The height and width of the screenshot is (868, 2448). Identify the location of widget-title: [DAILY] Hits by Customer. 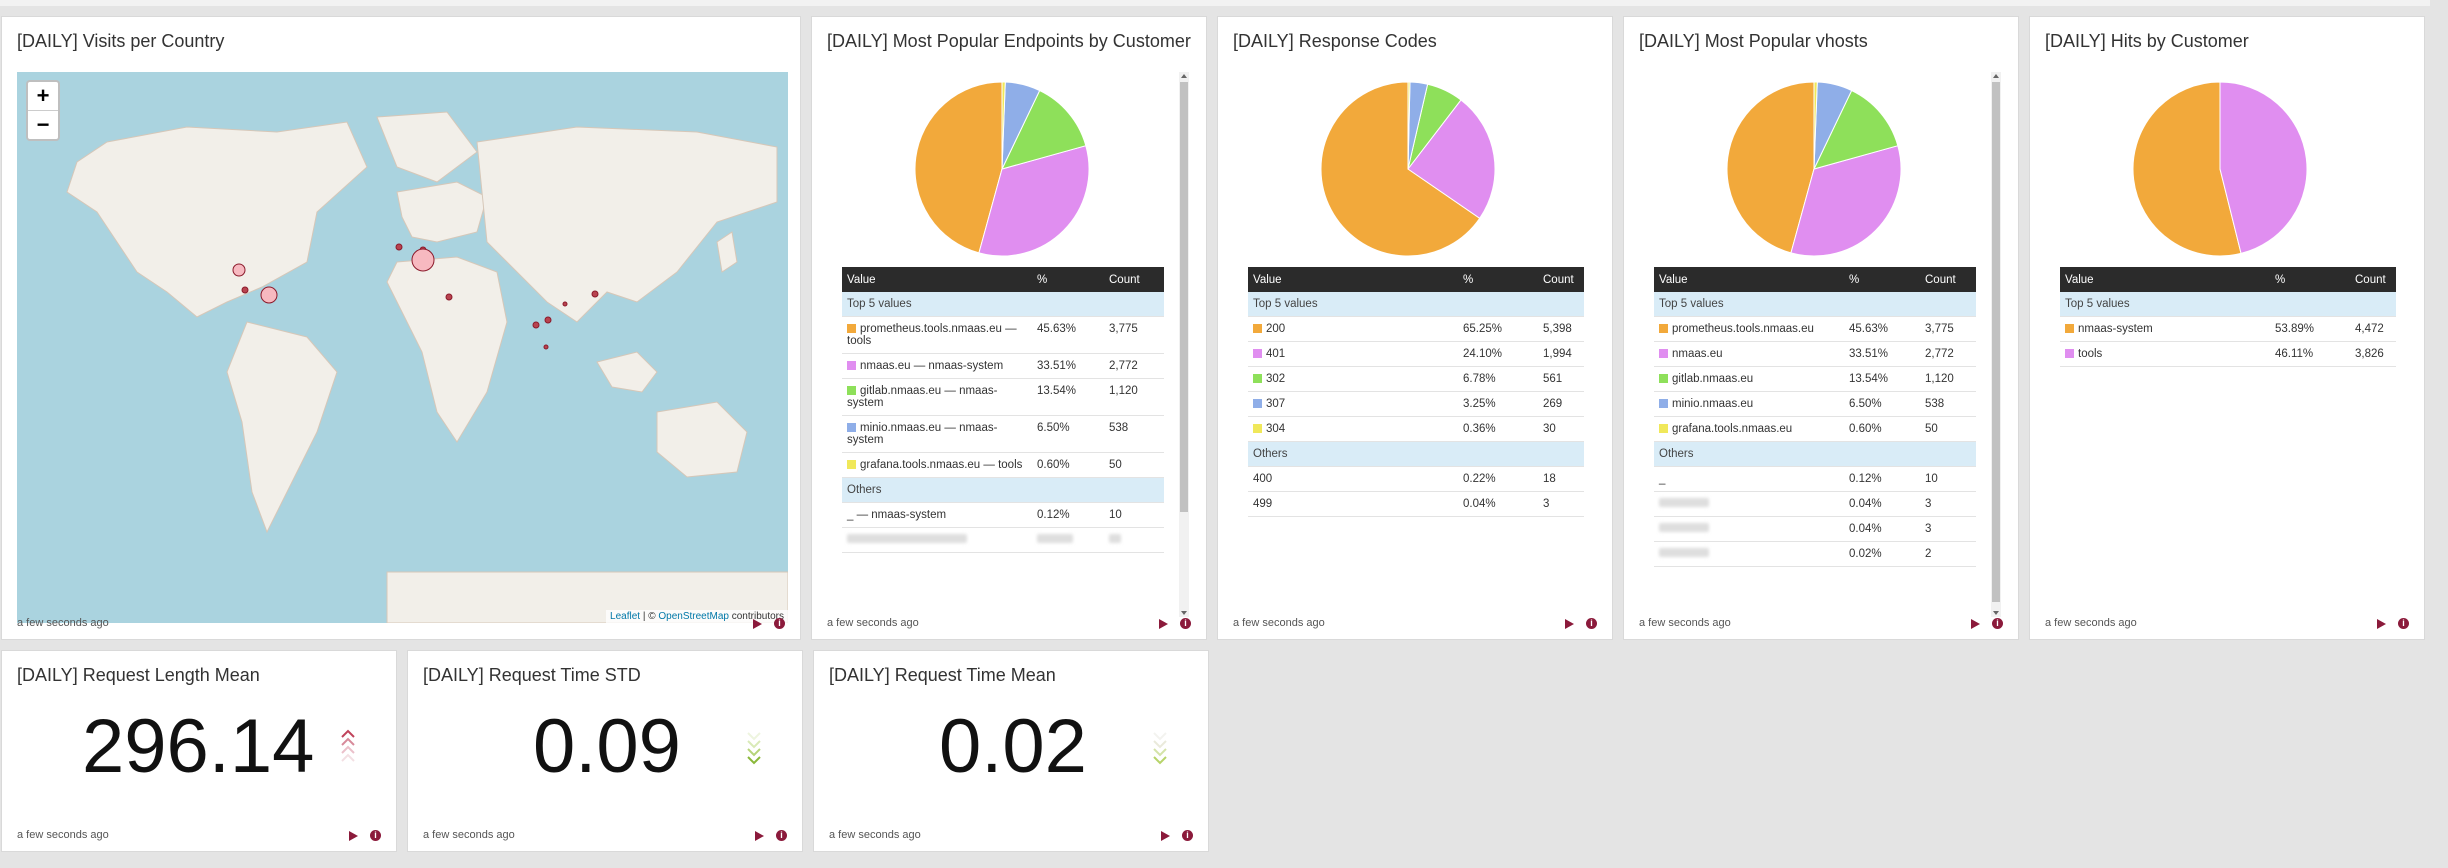
(2147, 41).